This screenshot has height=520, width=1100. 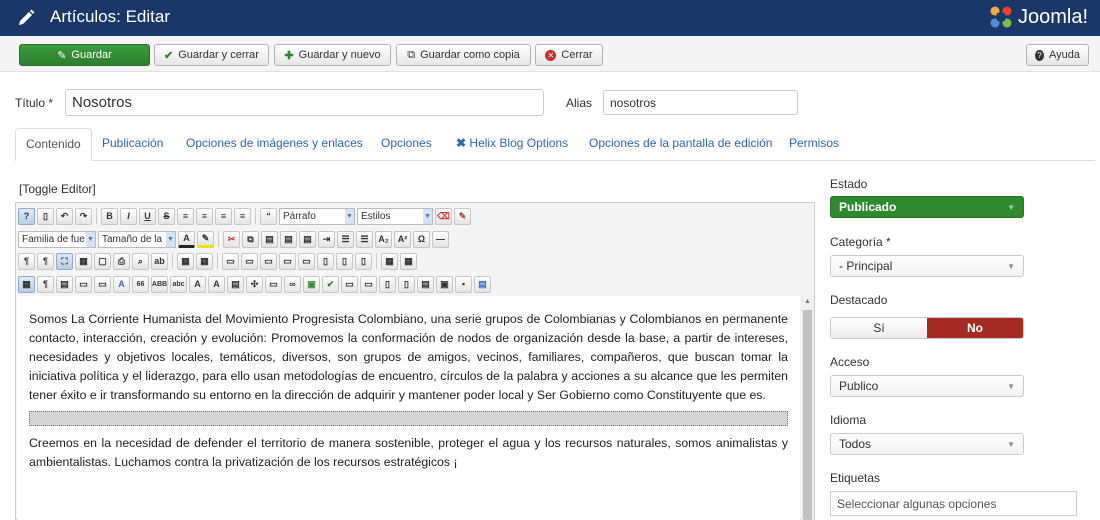 I want to click on ltr-icon: ¶, so click(x=26, y=261).